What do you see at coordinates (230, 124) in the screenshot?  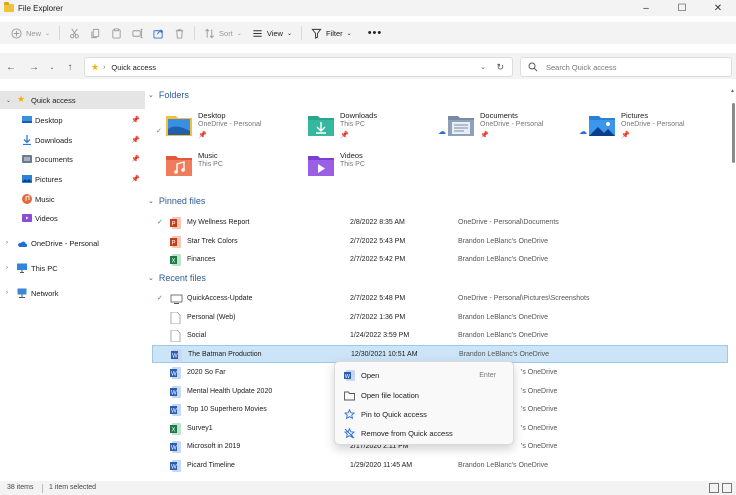 I see `folder-location: OneDrive - Personal` at bounding box center [230, 124].